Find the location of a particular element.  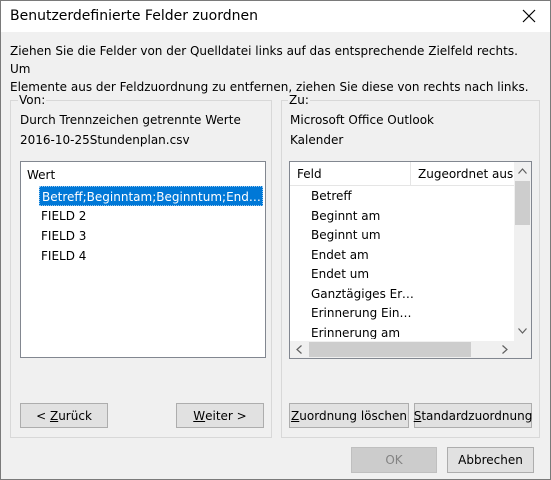

back-button: < Zurück is located at coordinates (64, 415).